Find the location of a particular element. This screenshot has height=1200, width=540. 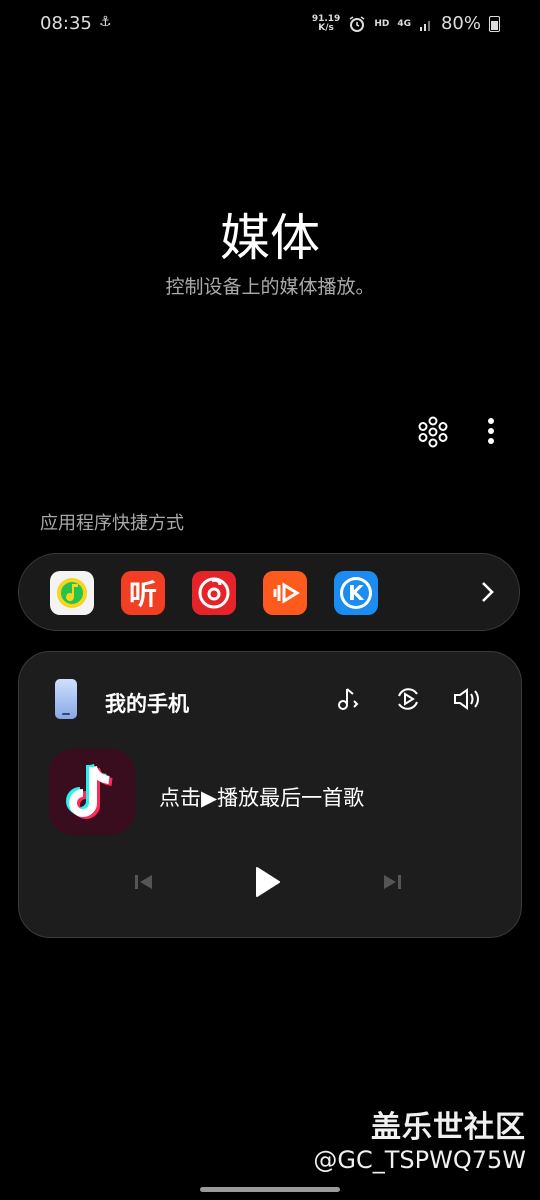

netease-music-icon is located at coordinates (214, 593).